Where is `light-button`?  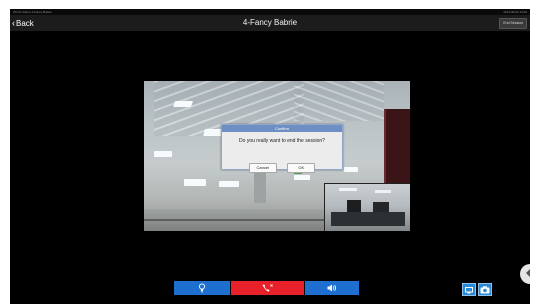
light-button is located at coordinates (202, 288).